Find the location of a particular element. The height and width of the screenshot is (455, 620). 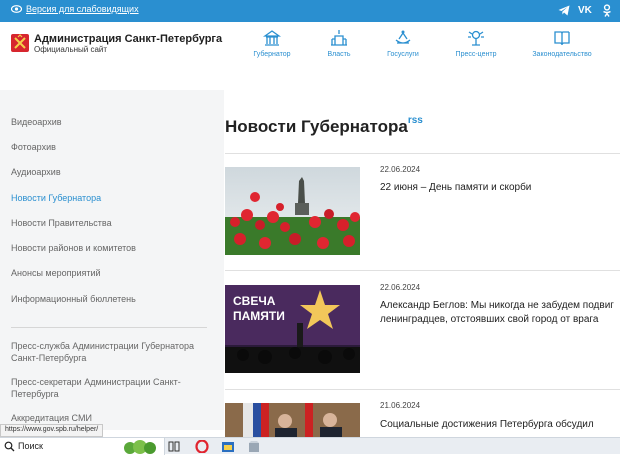

nav-legislation-label: Законодательство is located at coordinates (562, 54).